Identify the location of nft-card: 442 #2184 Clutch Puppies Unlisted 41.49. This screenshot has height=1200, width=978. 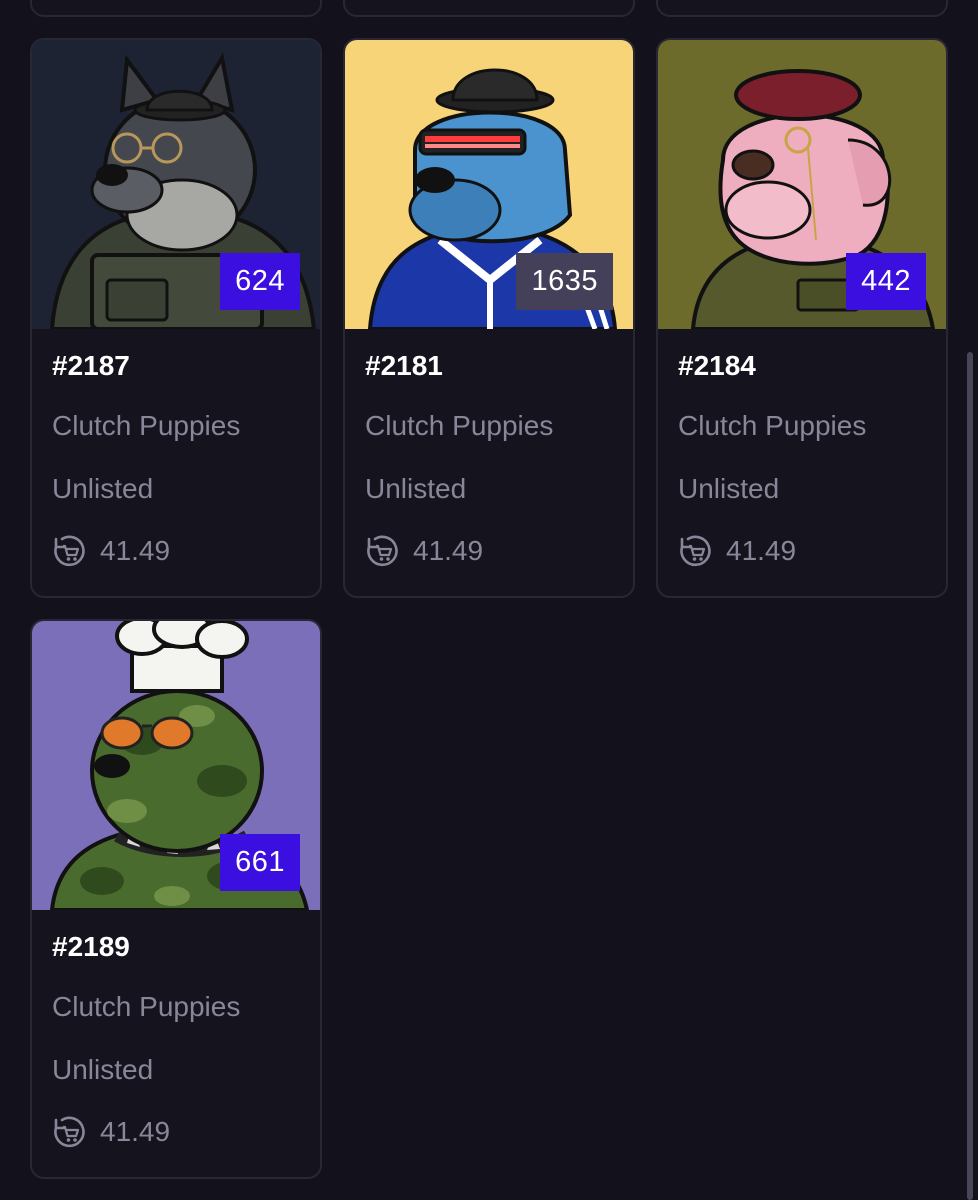
(802, 318).